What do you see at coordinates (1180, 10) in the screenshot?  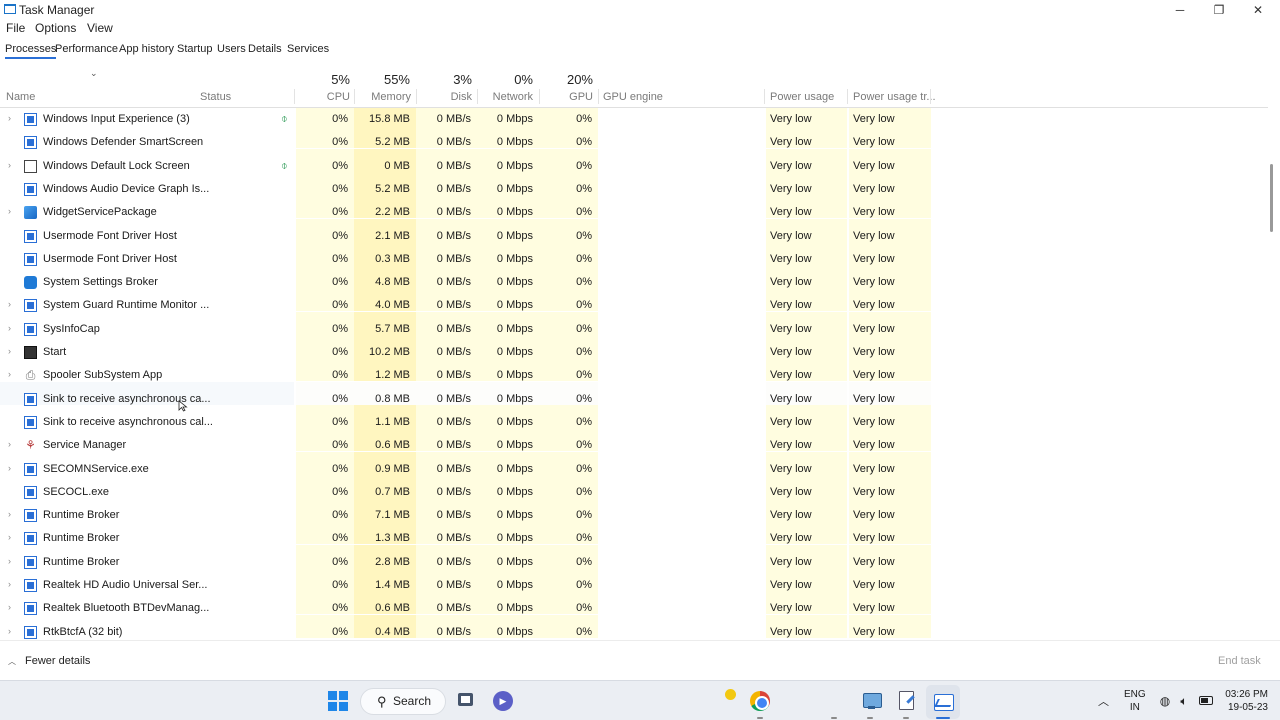 I see `minimize-button: ─` at bounding box center [1180, 10].